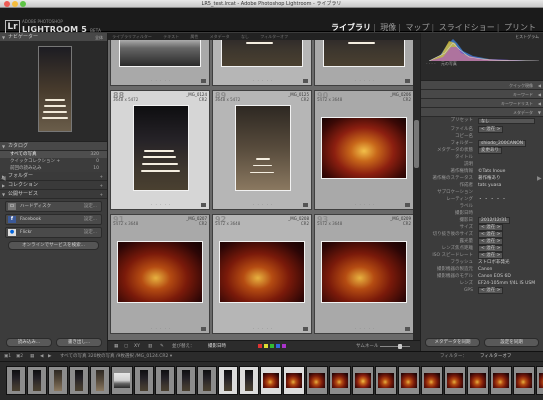 The height and width of the screenshot is (400, 543). What do you see at coordinates (400, 346) in the screenshot?
I see `thumbnail-slider-knob` at bounding box center [400, 346].